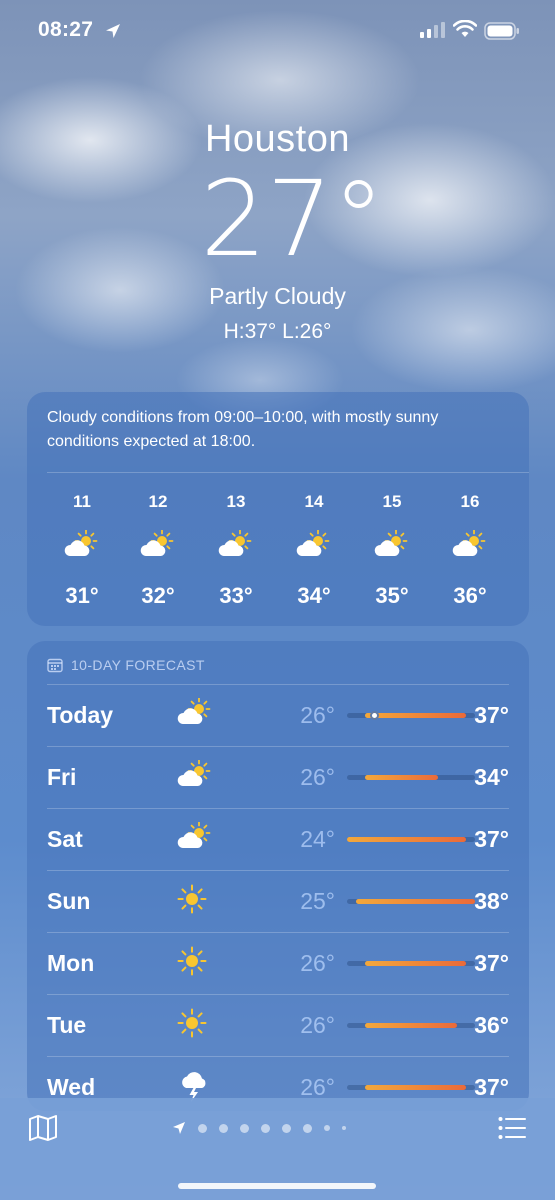 This screenshot has height=1200, width=555. Describe the element at coordinates (278, 715) in the screenshot. I see `forecast-row: Today 26° 37°` at that location.